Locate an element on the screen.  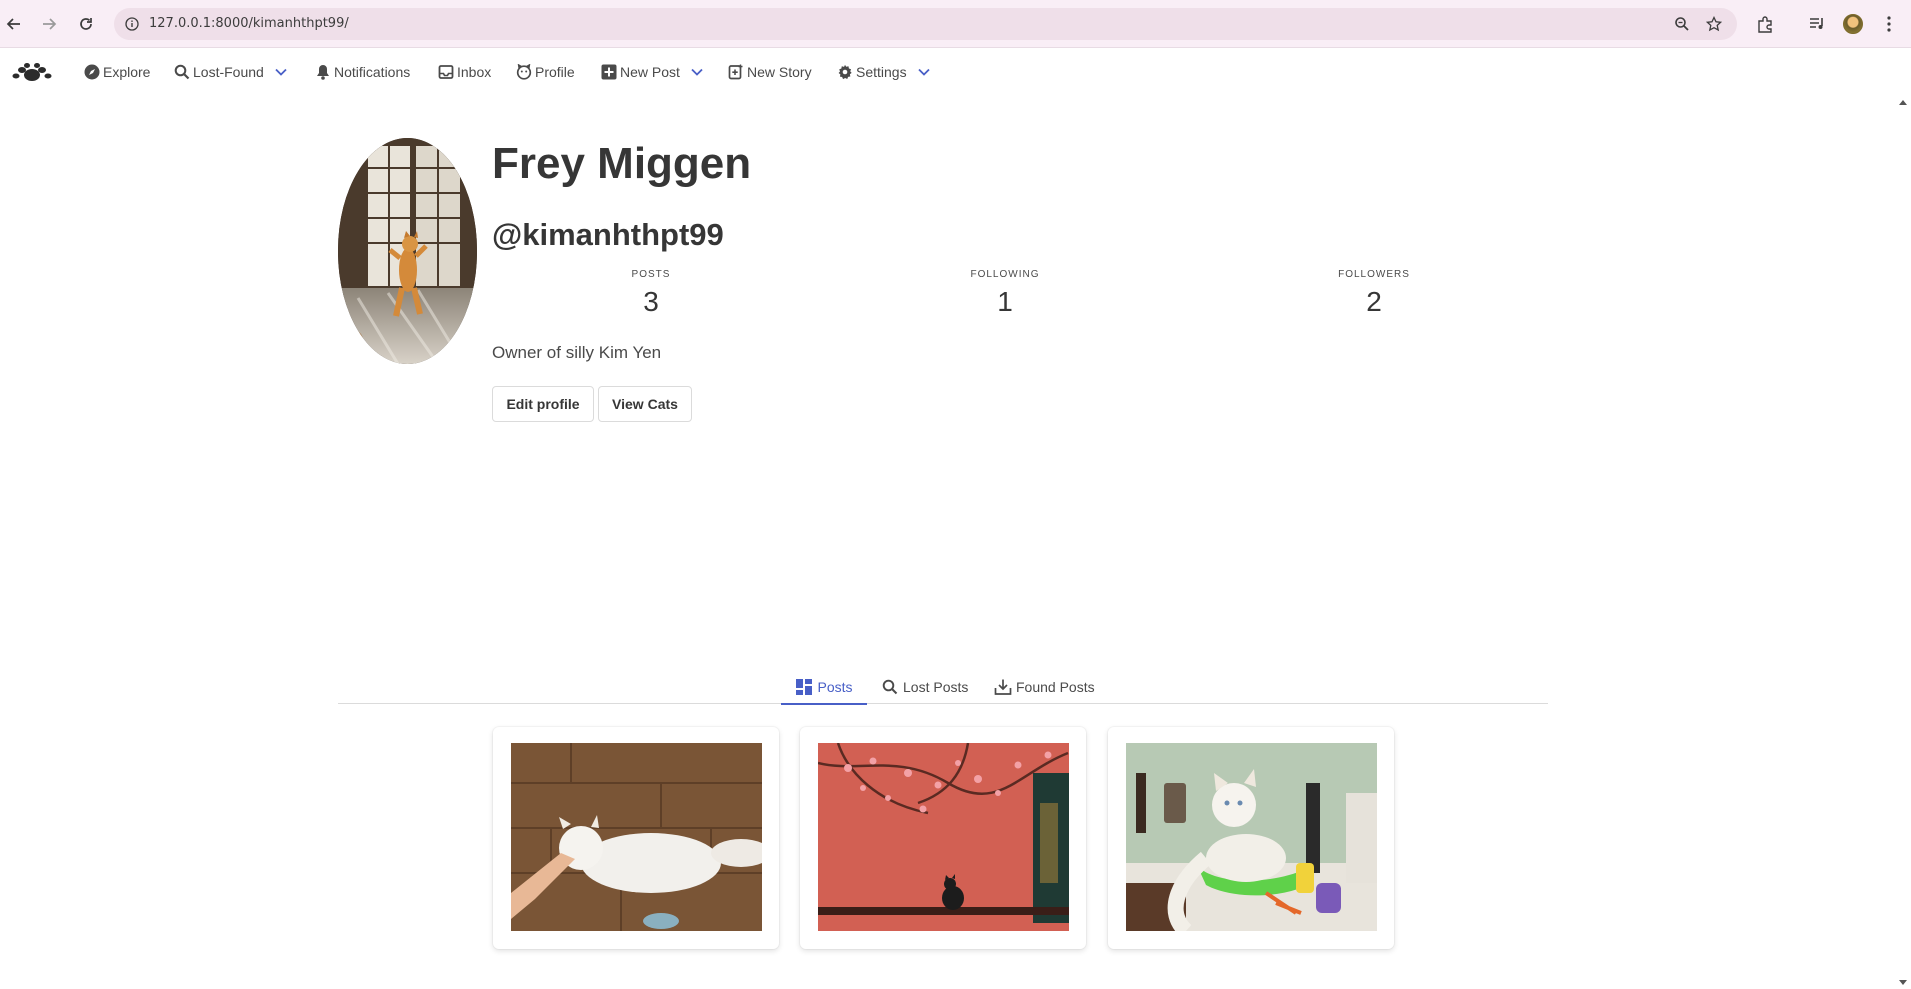
add-story-icon is located at coordinates (736, 72).